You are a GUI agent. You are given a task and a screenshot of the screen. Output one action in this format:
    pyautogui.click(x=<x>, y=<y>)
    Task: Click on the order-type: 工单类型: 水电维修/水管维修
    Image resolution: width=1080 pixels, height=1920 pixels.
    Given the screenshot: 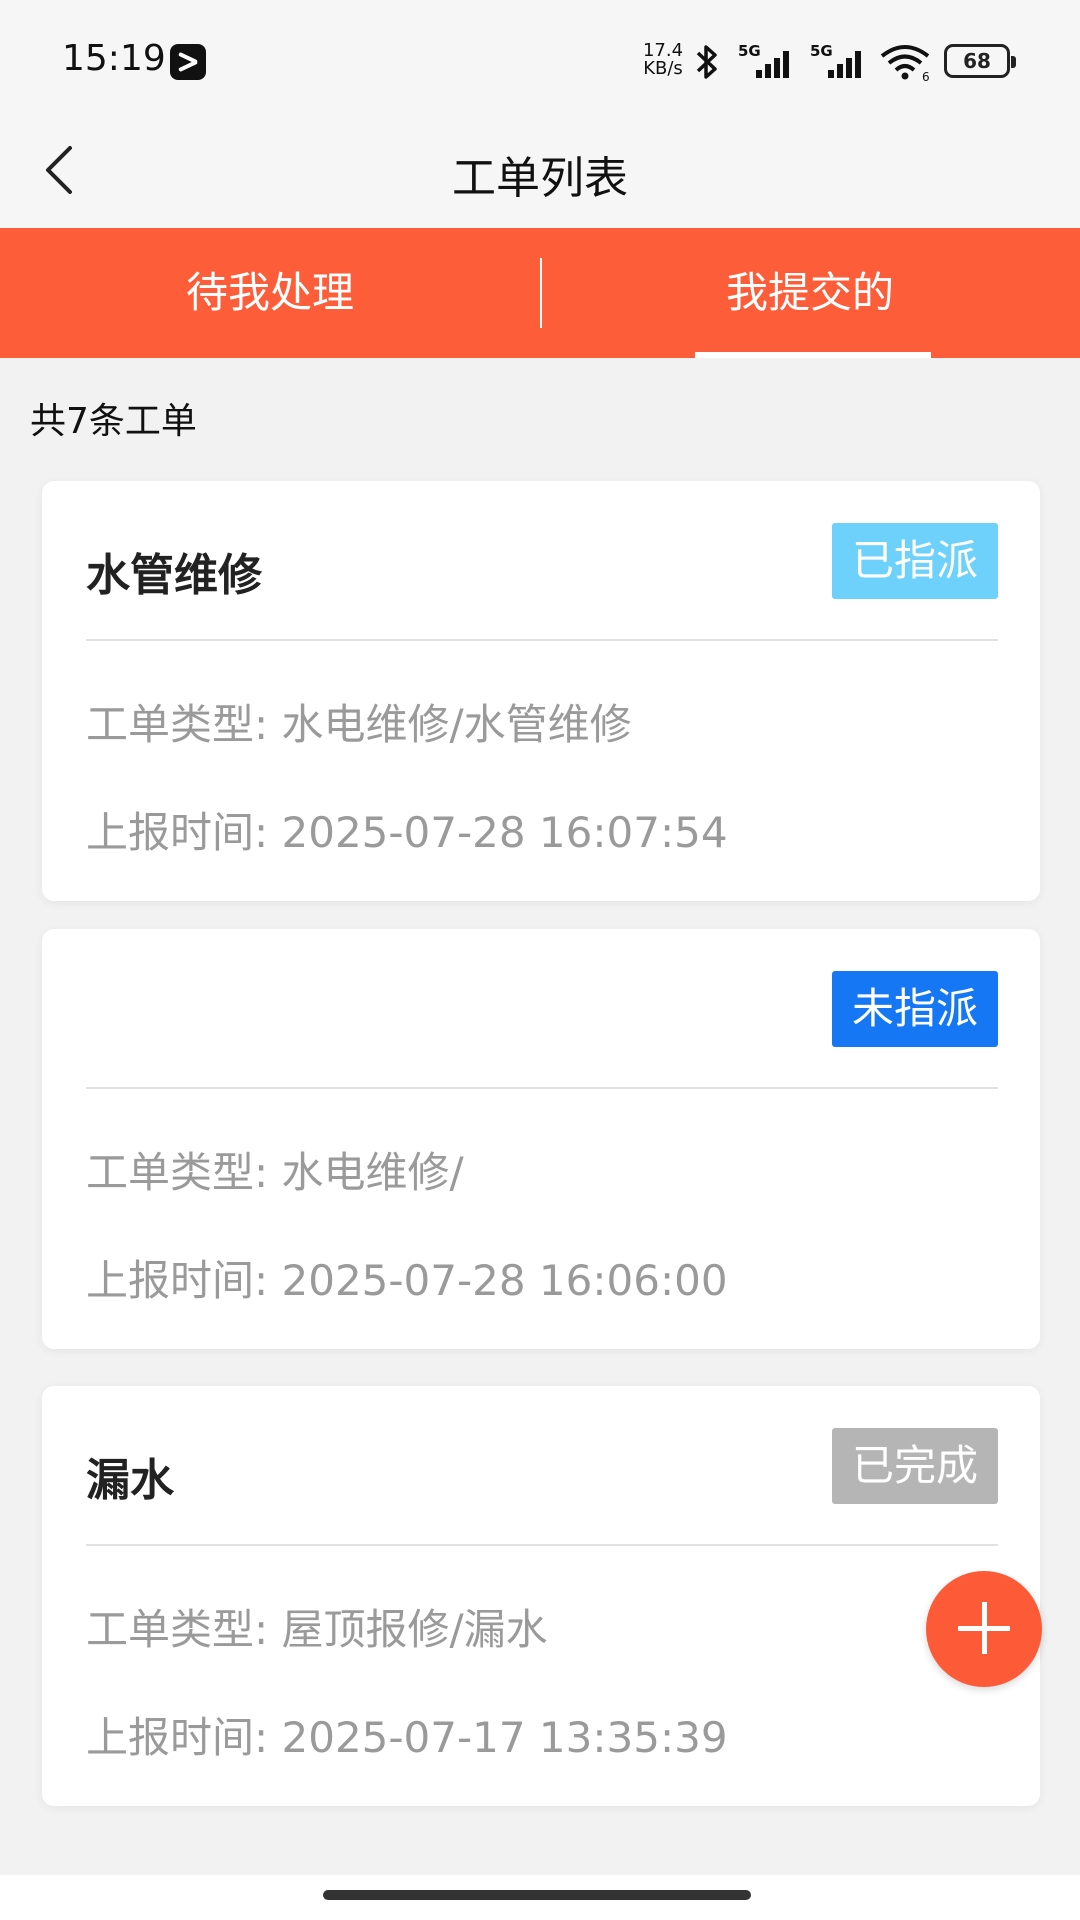 What is the action you would take?
    pyautogui.click(x=359, y=724)
    